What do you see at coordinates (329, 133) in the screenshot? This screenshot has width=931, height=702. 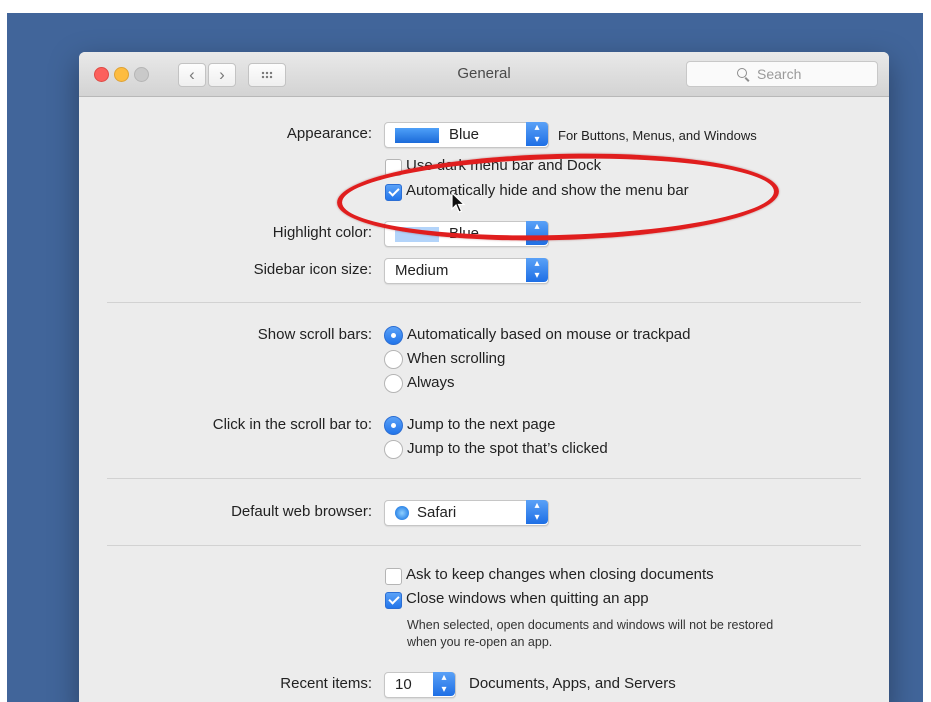 I see `appearance-label: Appearance:` at bounding box center [329, 133].